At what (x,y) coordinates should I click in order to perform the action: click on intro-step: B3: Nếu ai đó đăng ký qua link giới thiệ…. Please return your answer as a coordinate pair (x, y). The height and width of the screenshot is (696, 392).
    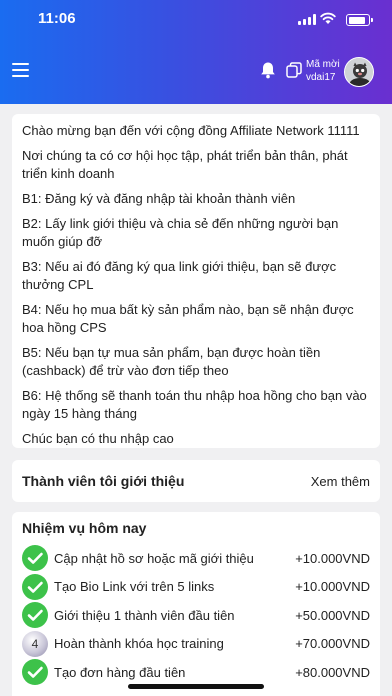
    Looking at the image, I should click on (179, 275).